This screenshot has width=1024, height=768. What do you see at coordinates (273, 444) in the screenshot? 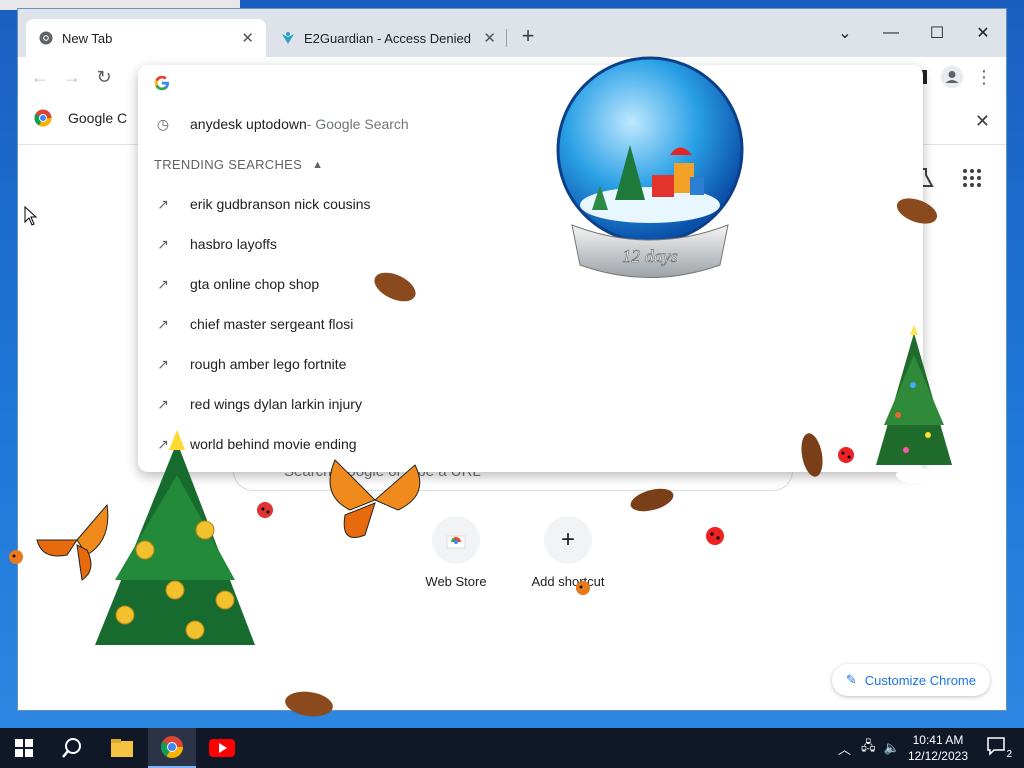
I see `trending-text: world behind movie ending` at bounding box center [273, 444].